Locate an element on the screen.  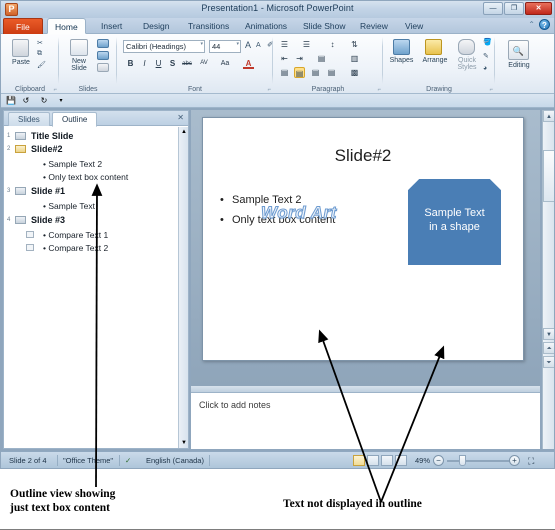
quick-styles-button: Quick Styles is located at coordinates (467, 64).